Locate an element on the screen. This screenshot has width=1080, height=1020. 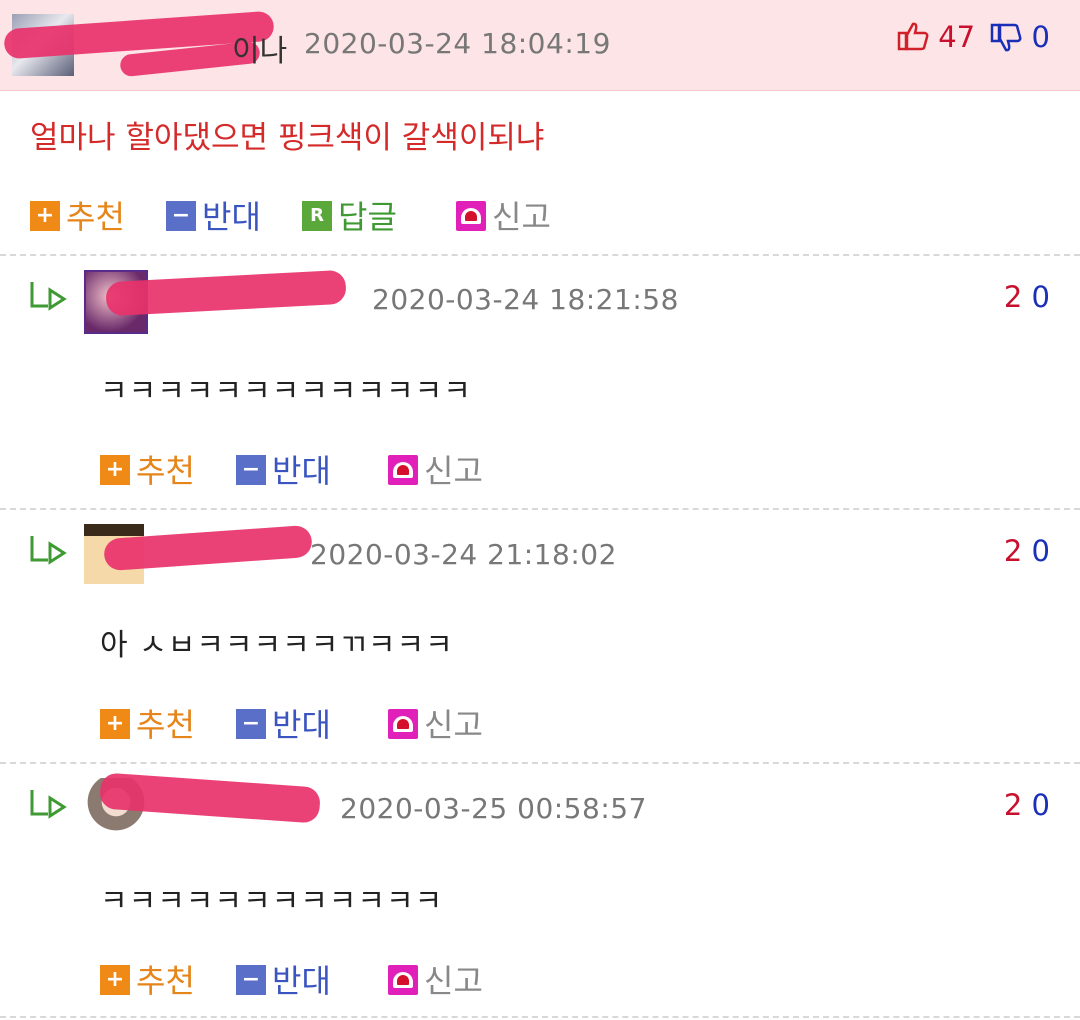
comment-text: 얼마나 할아댔으면 핑크색이 갈색이되냐 is located at coordinates (287, 138).